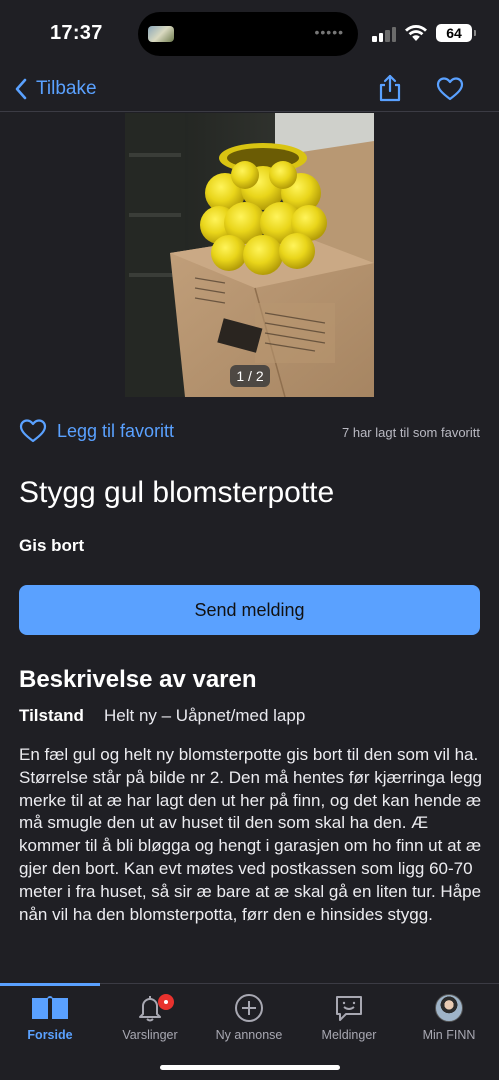  I want to click on wifi-icon, so click(416, 33).